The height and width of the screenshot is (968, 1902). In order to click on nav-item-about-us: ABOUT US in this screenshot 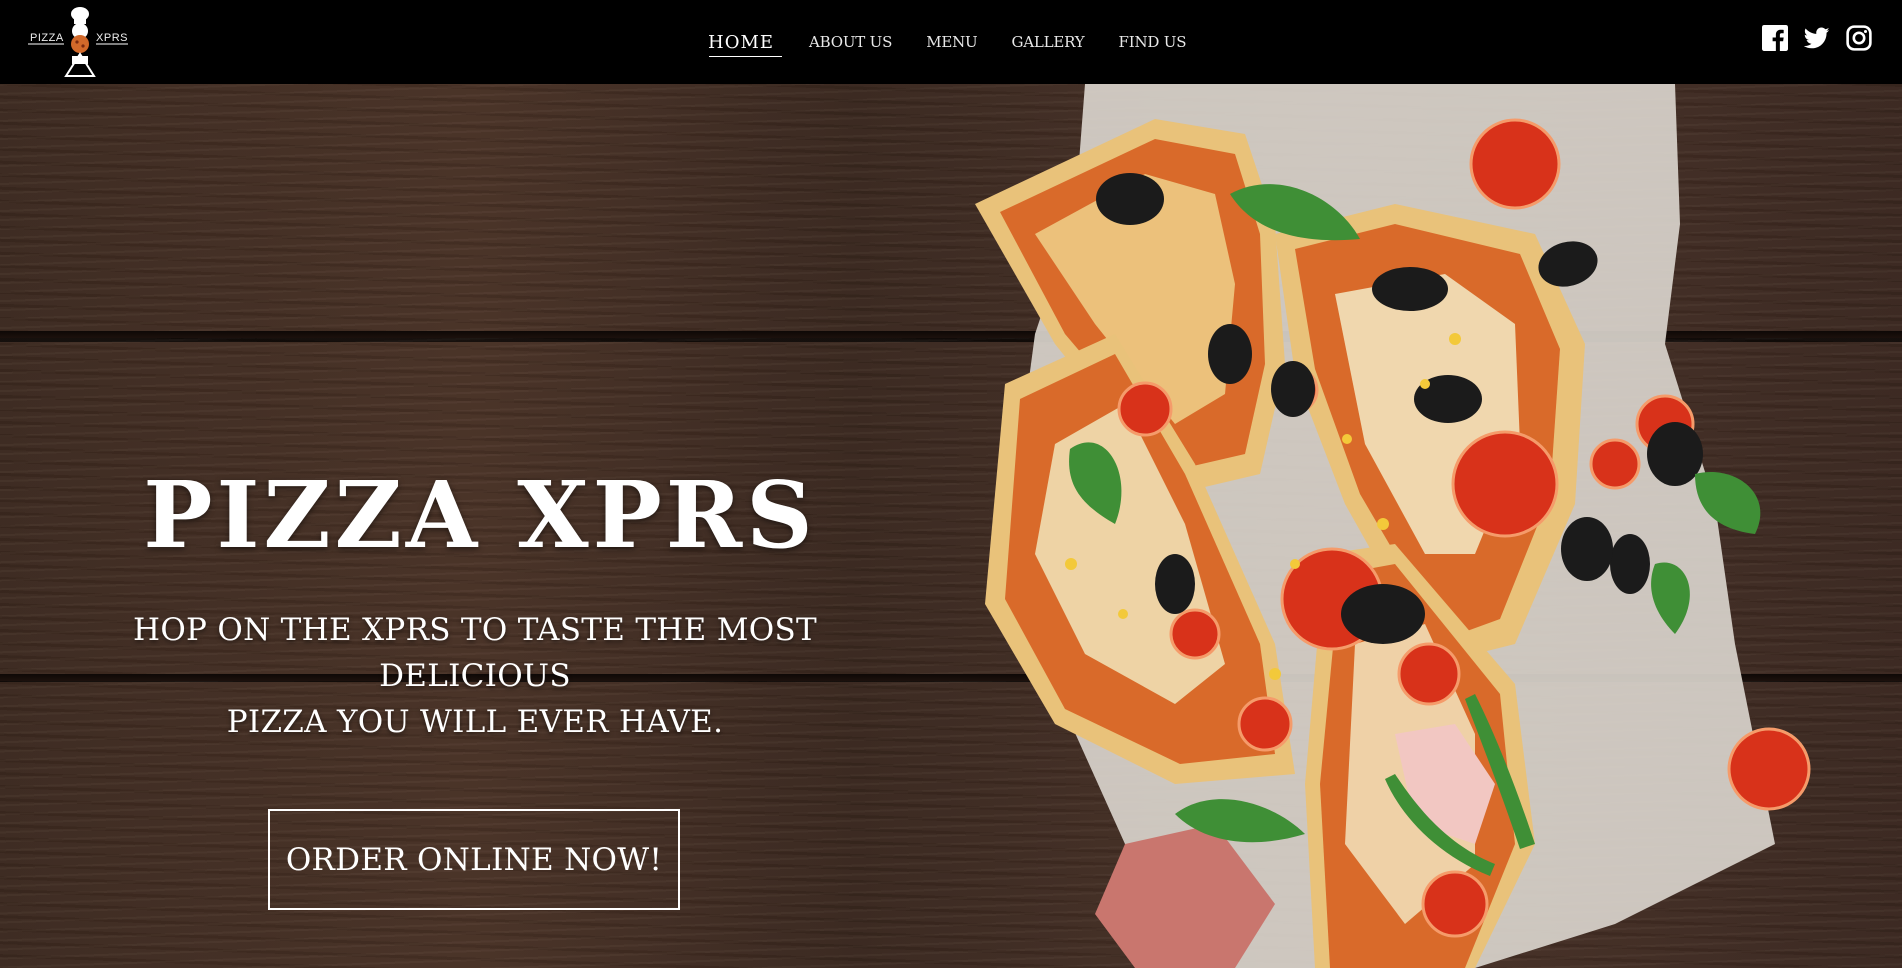, I will do `click(850, 42)`.